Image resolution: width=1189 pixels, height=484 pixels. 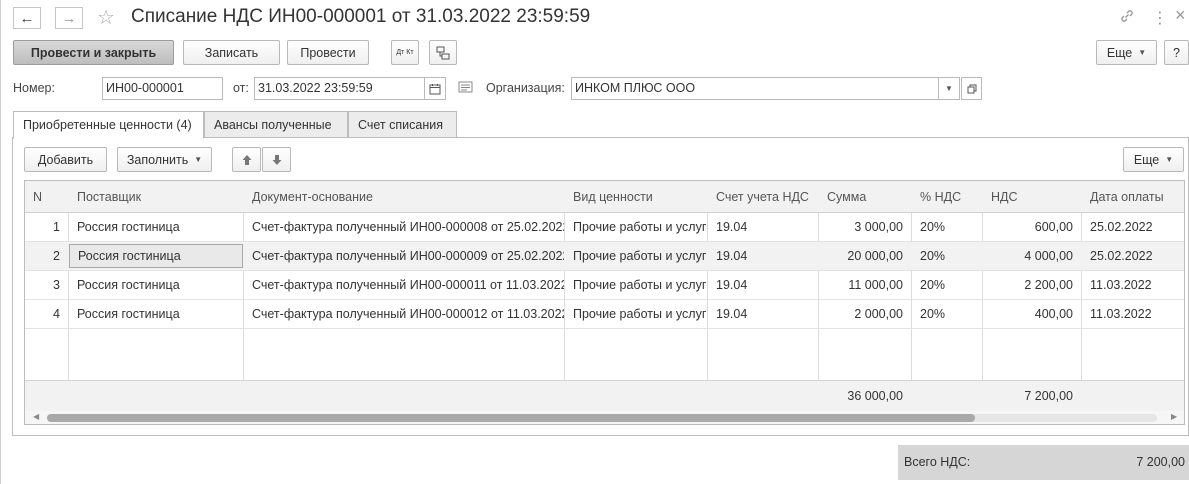 I want to click on tab-write-off-account: Счет списания, so click(x=402, y=124).